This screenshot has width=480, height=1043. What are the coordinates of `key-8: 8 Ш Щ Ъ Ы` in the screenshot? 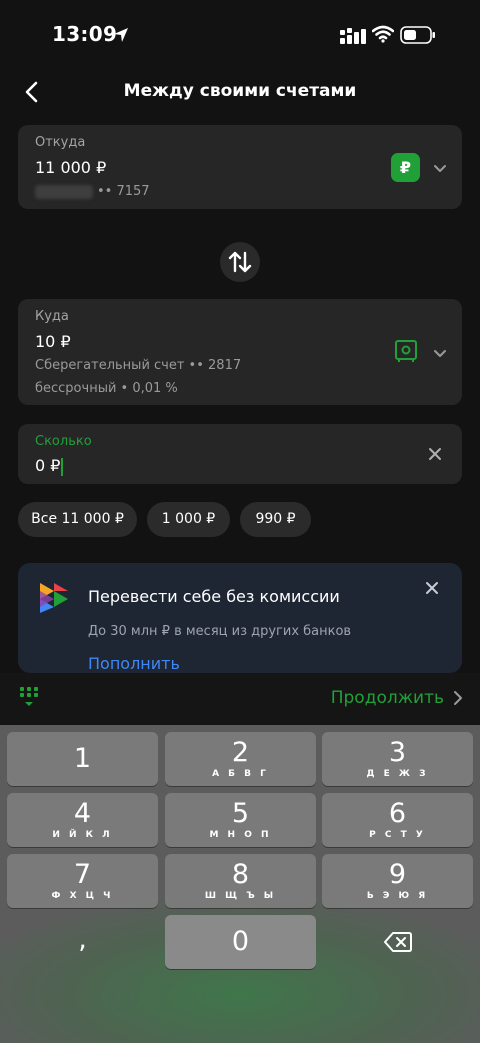 It's located at (240, 881).